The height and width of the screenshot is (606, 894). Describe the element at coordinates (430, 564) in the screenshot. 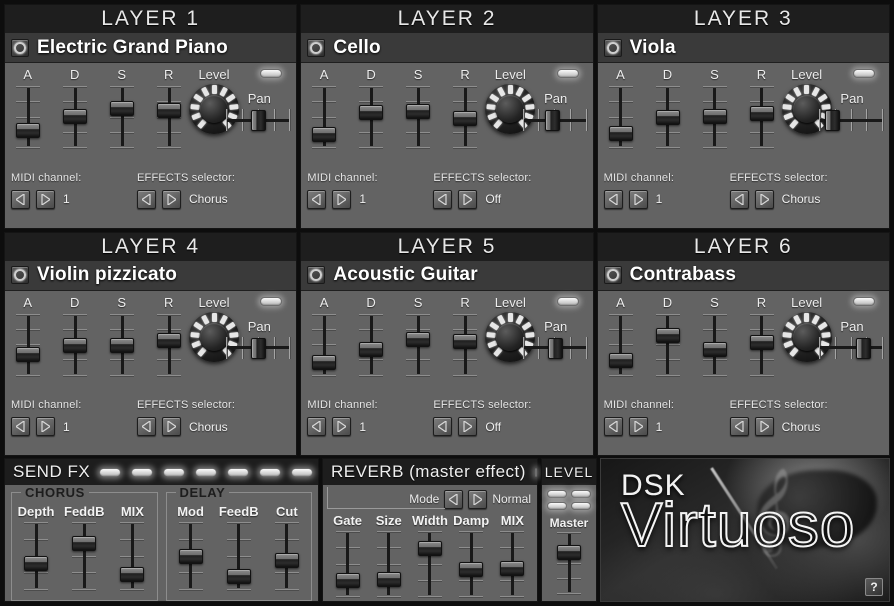

I see `reverb-slider-width` at that location.